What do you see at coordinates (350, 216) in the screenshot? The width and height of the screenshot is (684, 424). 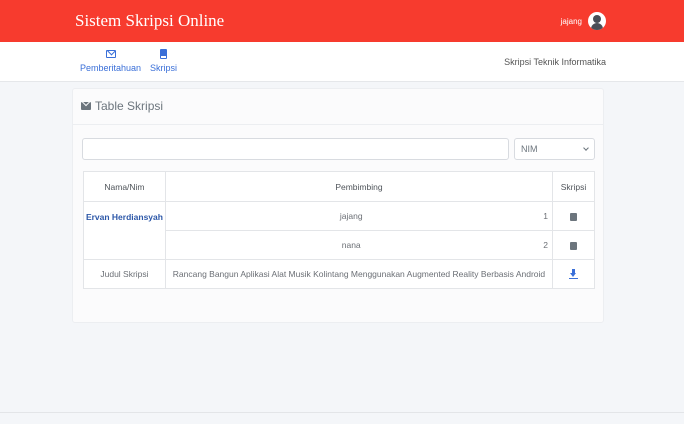 I see `supervisor-name: jajang` at bounding box center [350, 216].